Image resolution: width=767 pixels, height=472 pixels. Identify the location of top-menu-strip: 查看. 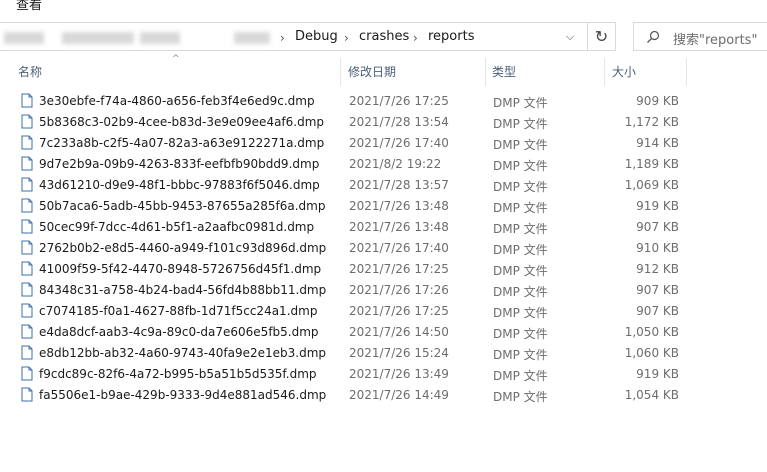
(383, 7).